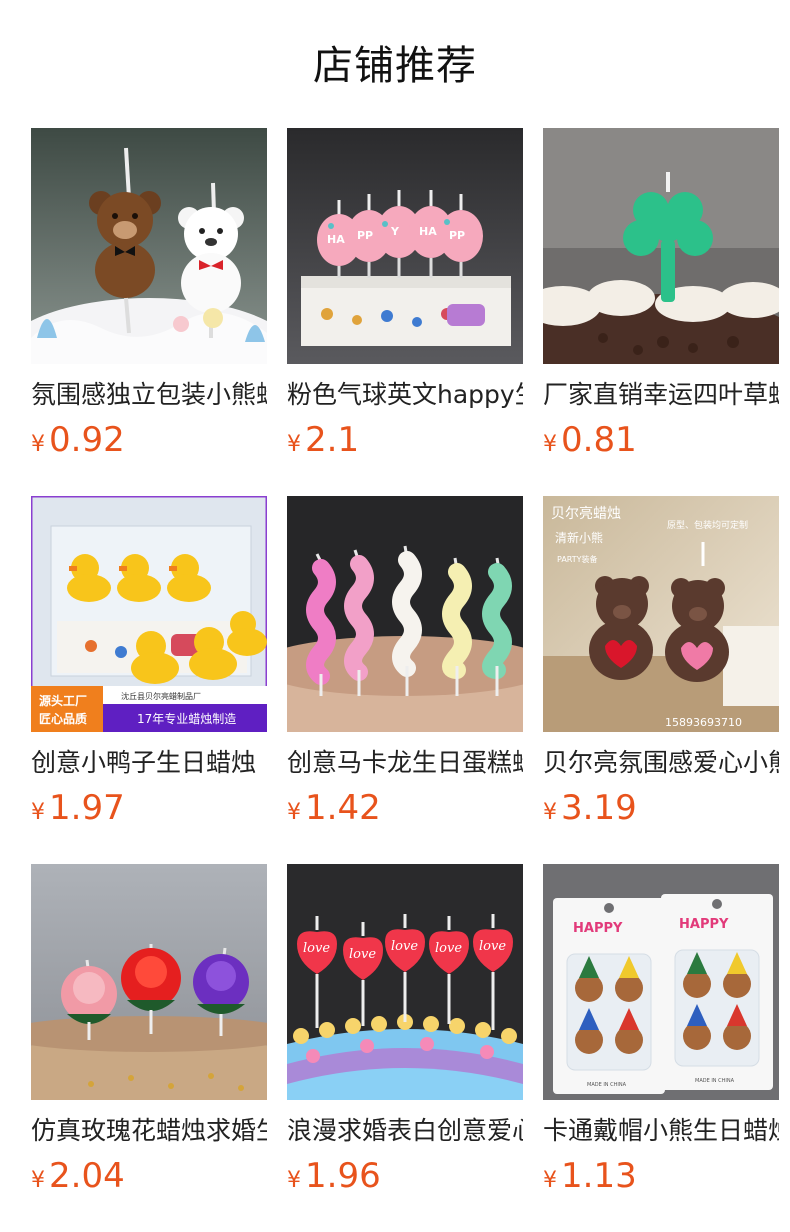 Image resolution: width=790 pixels, height=1232 pixels. What do you see at coordinates (607, 1085) in the screenshot?
I see `made-in-text-1: MADE IN CHINA` at bounding box center [607, 1085].